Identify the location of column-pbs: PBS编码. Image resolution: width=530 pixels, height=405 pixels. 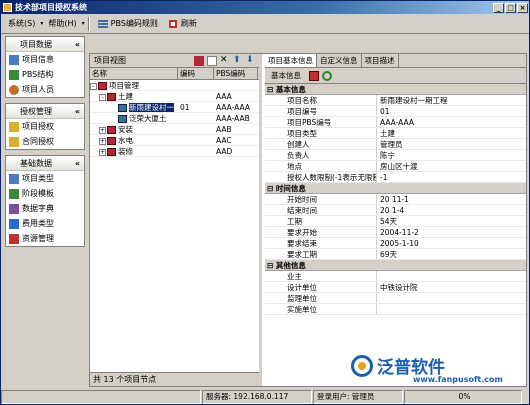
(236, 73).